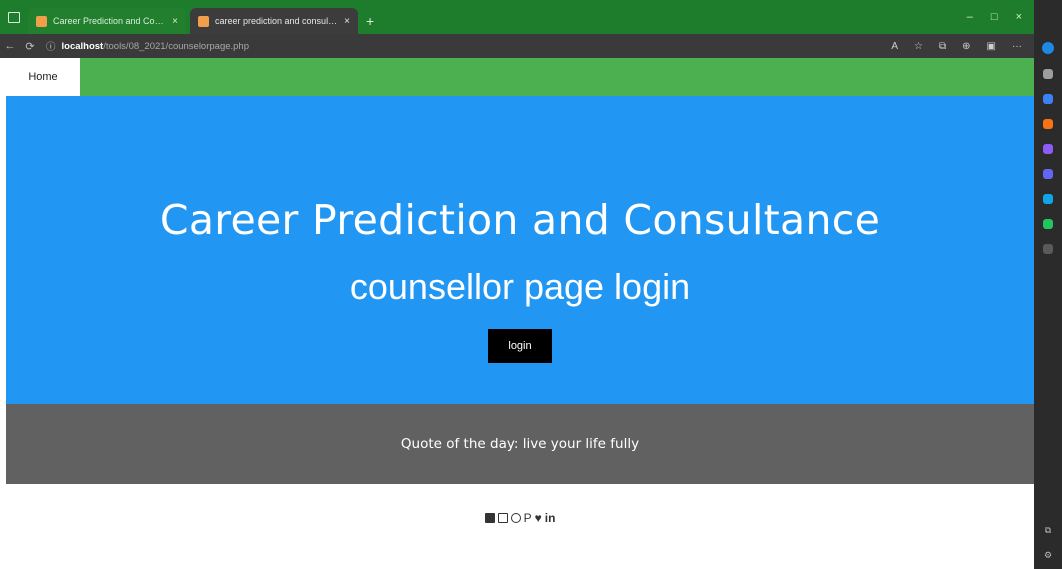  What do you see at coordinates (1048, 224) in the screenshot?
I see `drop-icon` at bounding box center [1048, 224].